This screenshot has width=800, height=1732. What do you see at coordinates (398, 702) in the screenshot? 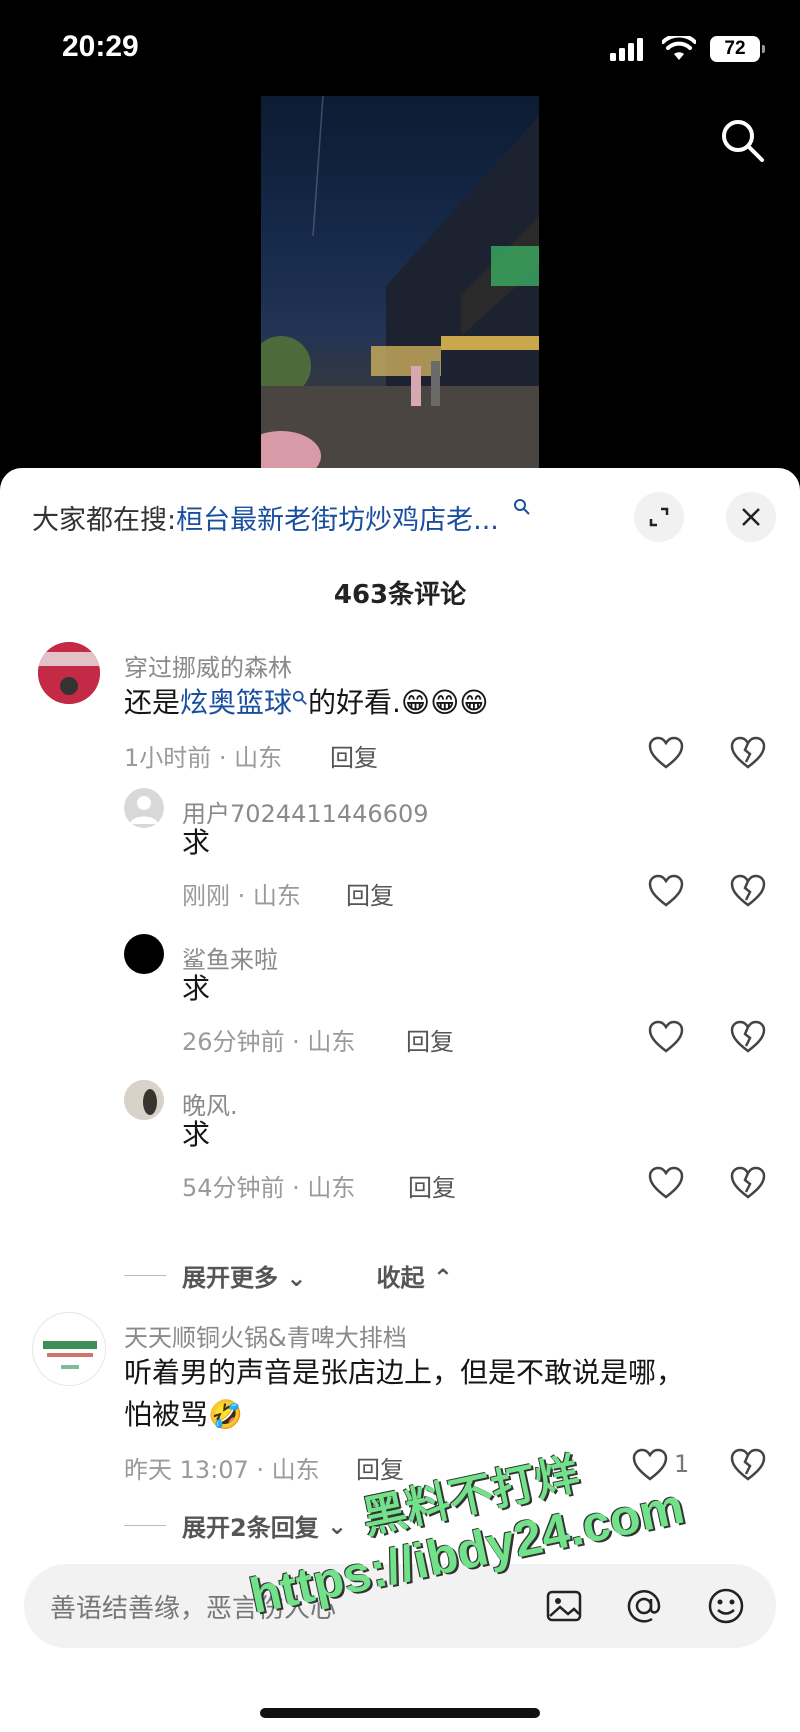
I see `comment-text-suffix: 的好看.😁😁😁` at bounding box center [398, 702].